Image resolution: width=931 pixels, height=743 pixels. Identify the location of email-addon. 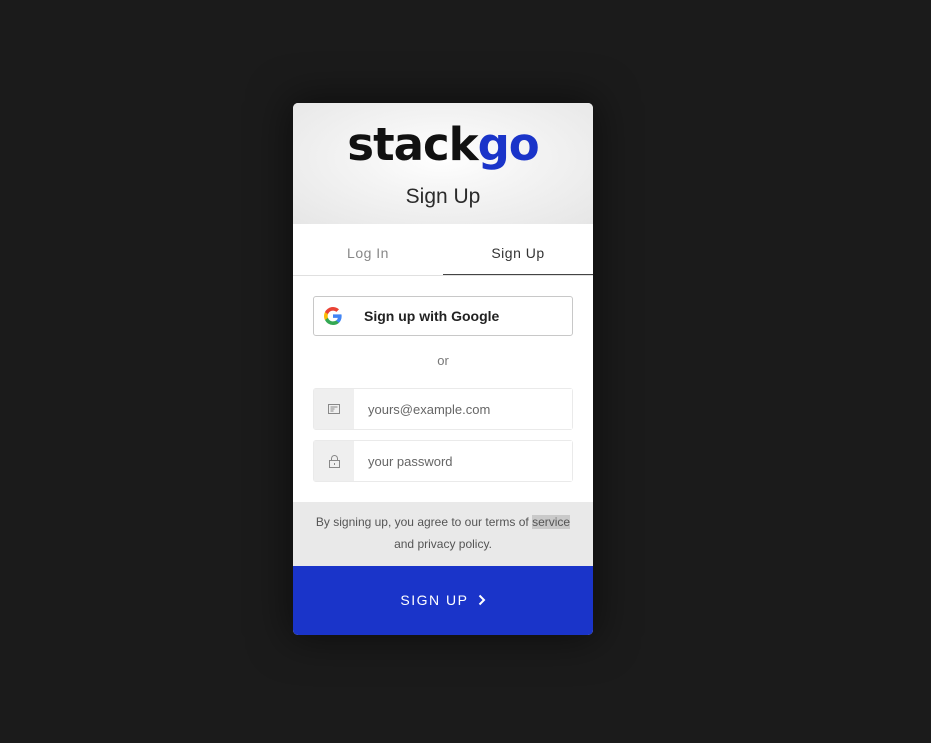
(334, 409).